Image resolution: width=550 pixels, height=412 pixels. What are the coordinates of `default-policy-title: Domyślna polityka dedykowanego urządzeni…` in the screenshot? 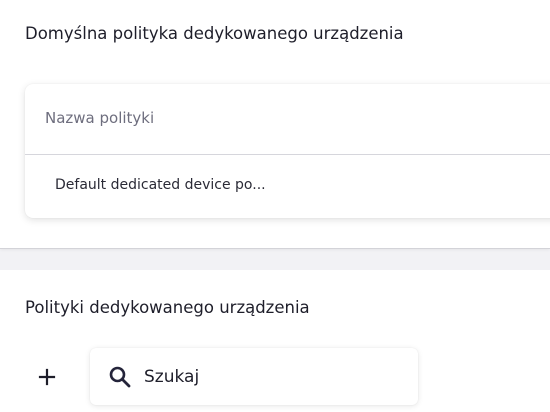 It's located at (214, 33).